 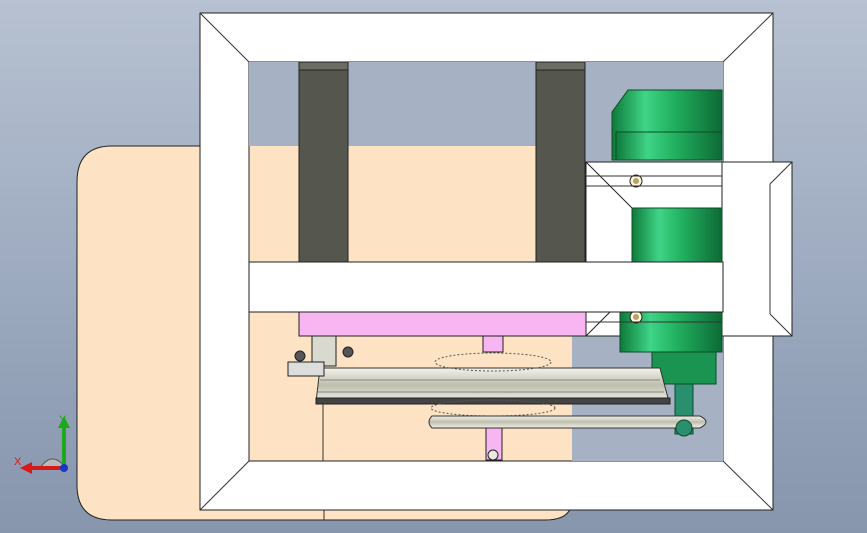 I want to click on x-axis-label: X, so click(x=18, y=462).